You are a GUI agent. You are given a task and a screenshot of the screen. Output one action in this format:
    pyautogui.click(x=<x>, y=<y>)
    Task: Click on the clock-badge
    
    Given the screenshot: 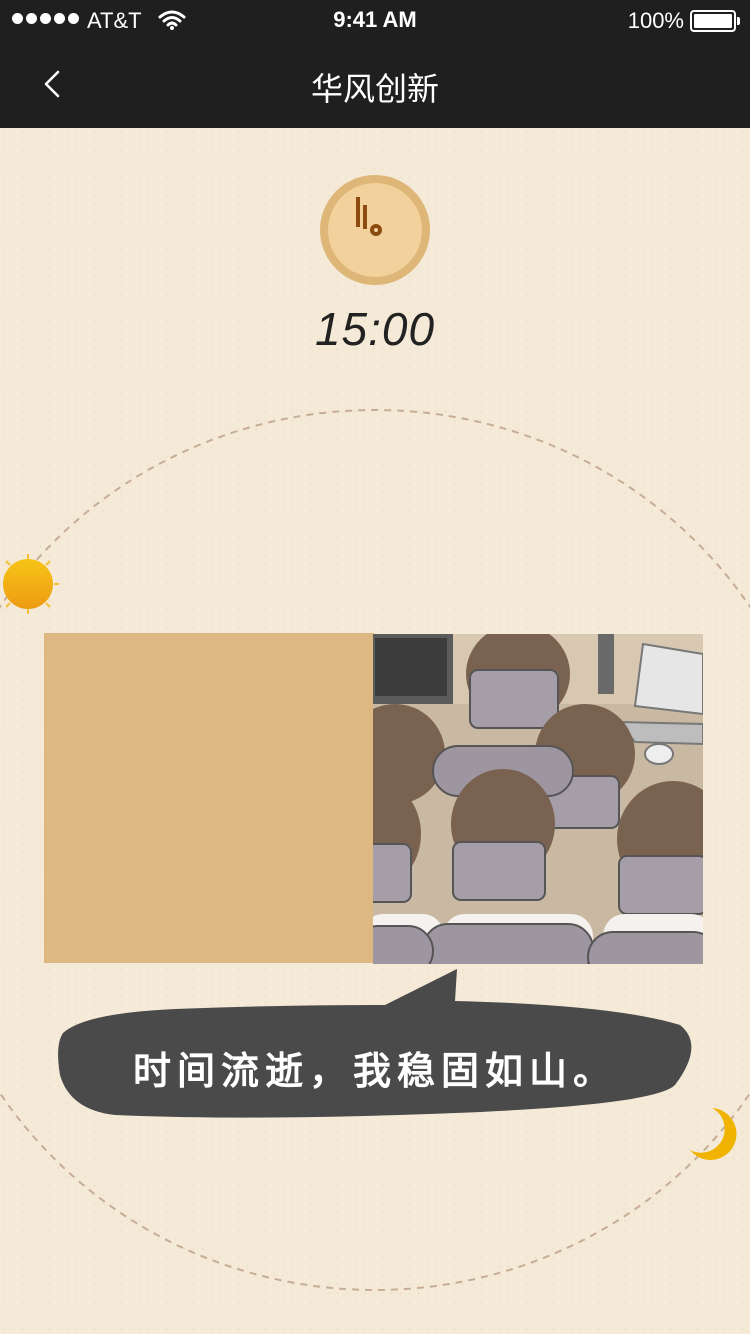 What is the action you would take?
    pyautogui.click(x=375, y=230)
    